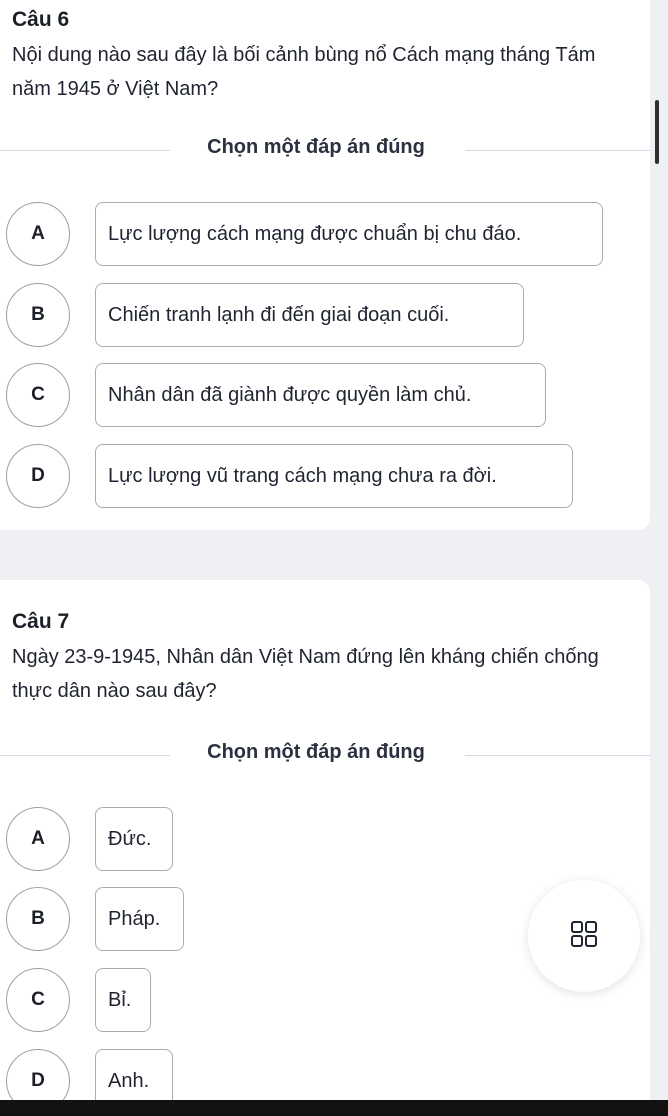 Image resolution: width=668 pixels, height=1116 pixels. I want to click on option-c-button: Bỉ., so click(123, 1000).